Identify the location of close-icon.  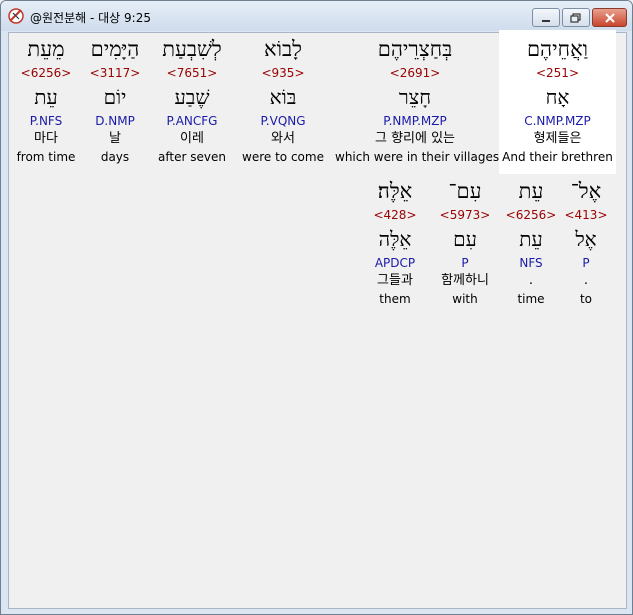
(609, 17).